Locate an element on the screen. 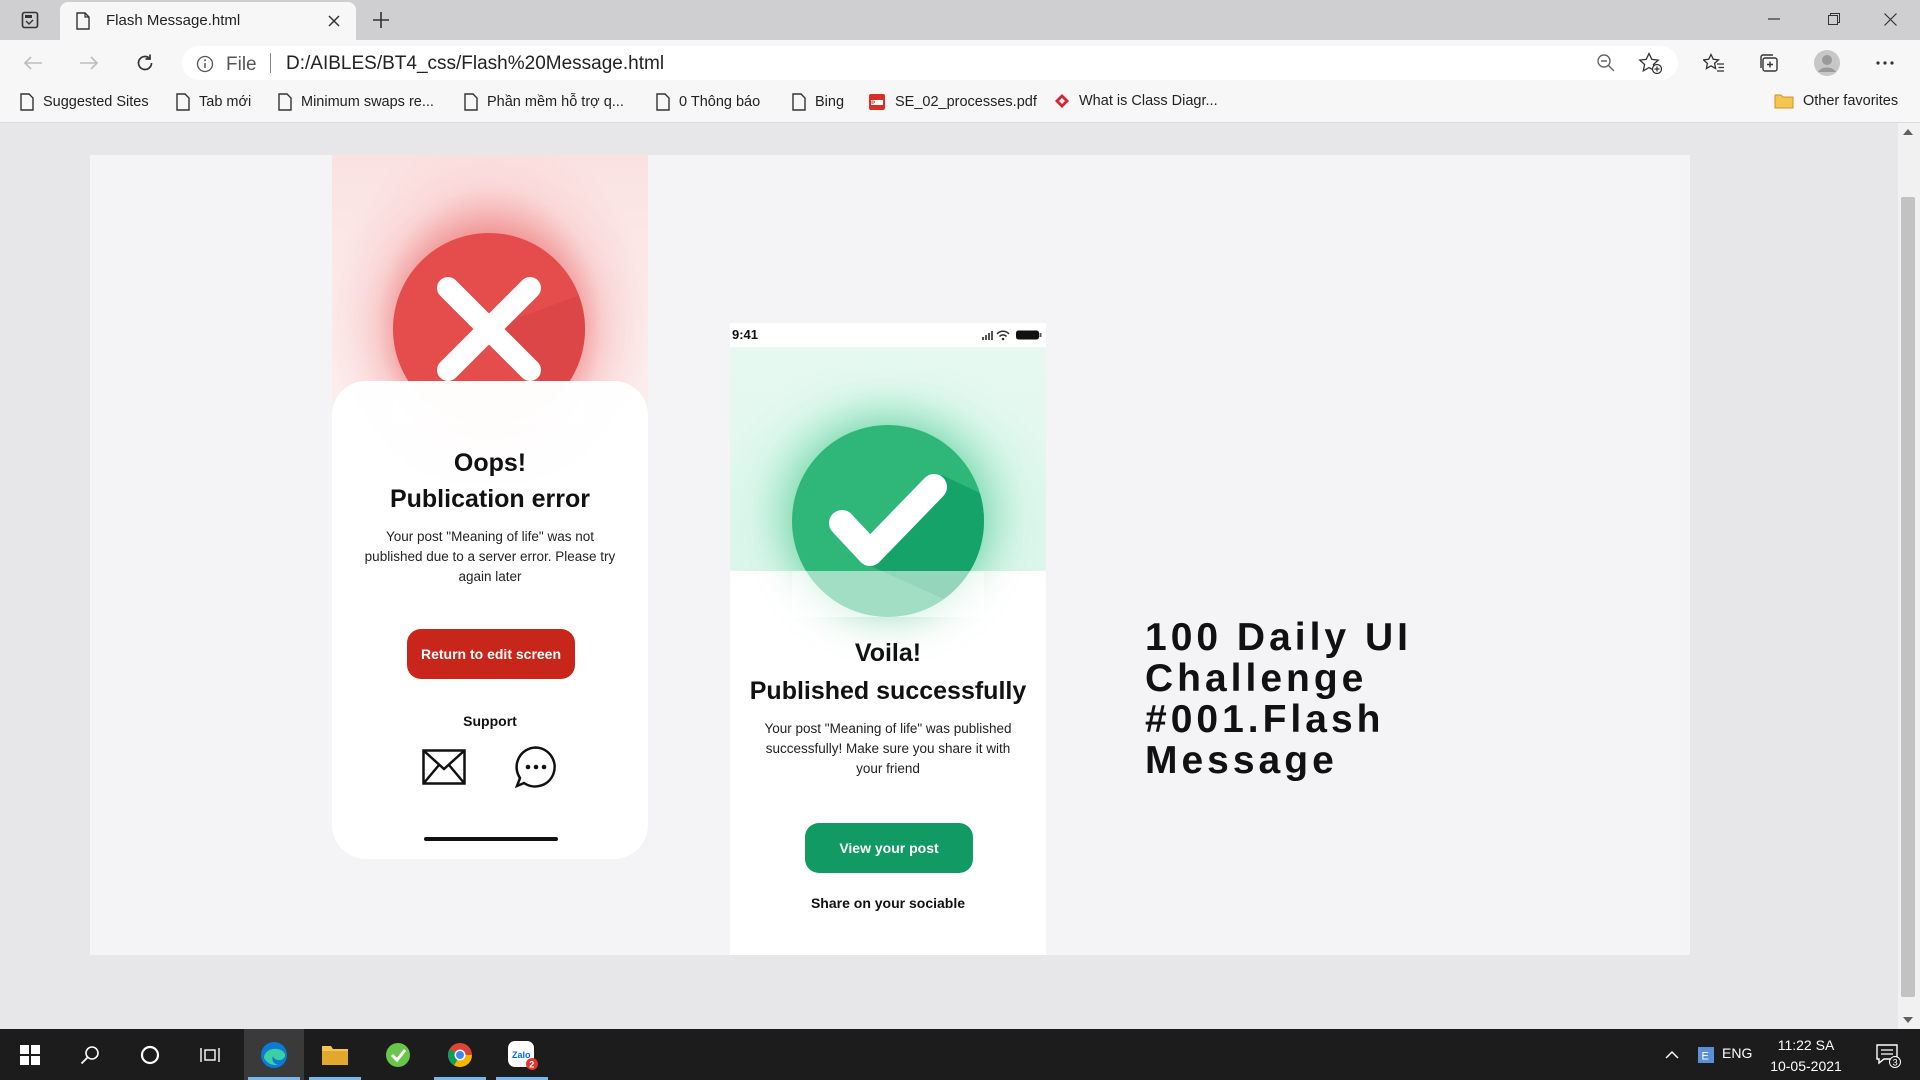 The image size is (1920, 1080). view-post-button: View your post is located at coordinates (889, 848).